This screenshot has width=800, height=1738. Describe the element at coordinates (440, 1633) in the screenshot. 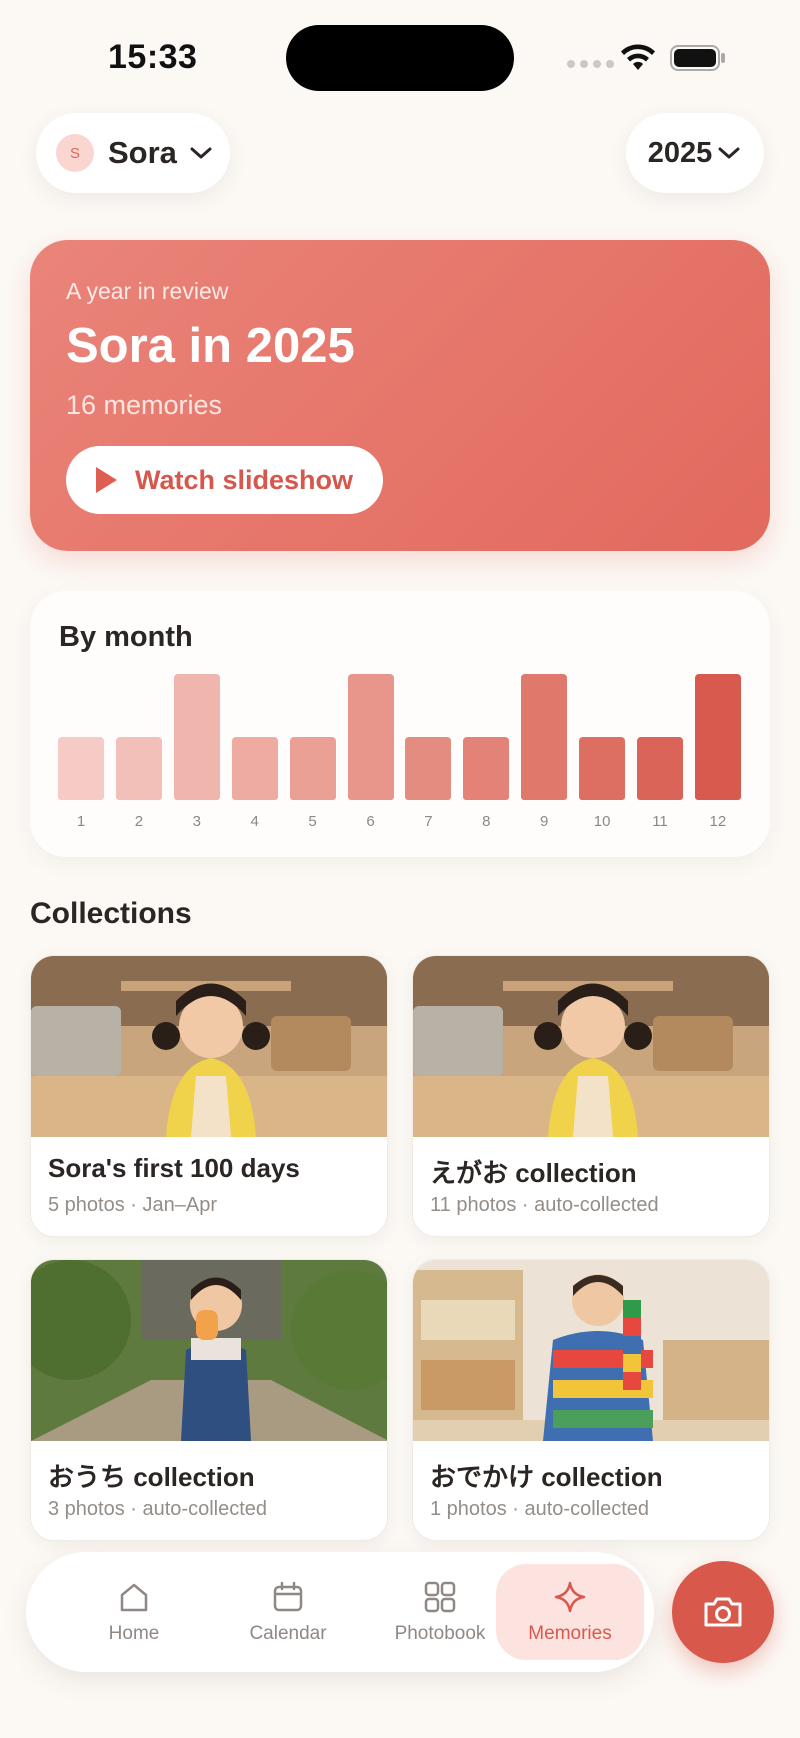

I see `tab-label: Photobook` at that location.